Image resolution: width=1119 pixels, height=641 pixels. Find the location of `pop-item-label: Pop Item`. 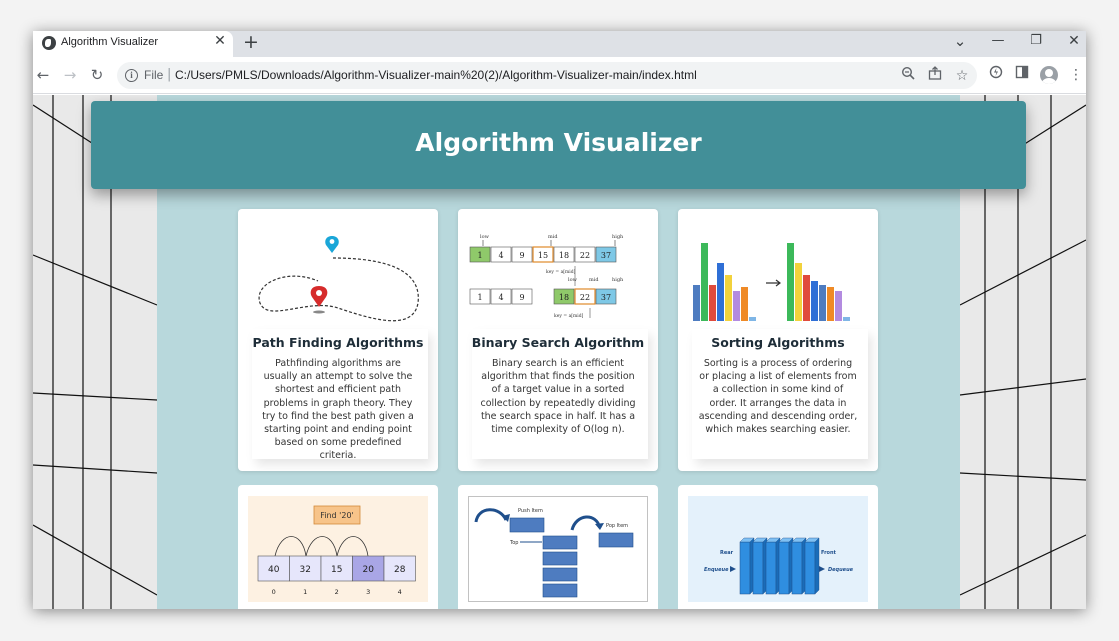

pop-item-label: Pop Item is located at coordinates (617, 526).